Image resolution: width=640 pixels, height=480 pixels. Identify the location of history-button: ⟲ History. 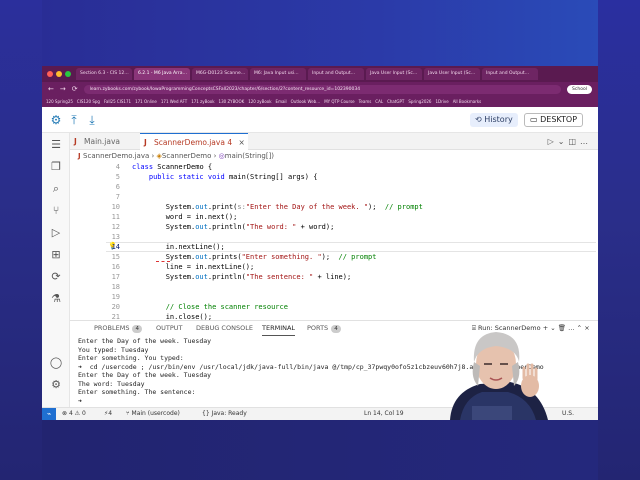
(494, 120).